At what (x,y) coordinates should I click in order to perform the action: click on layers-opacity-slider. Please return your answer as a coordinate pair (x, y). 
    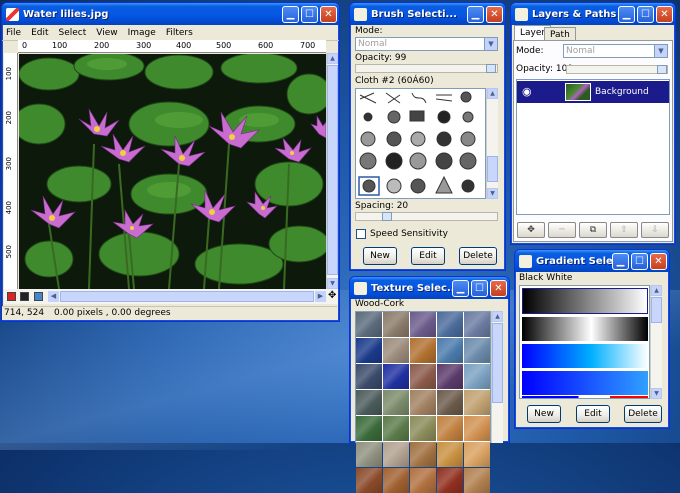
    Looking at the image, I should click on (617, 69).